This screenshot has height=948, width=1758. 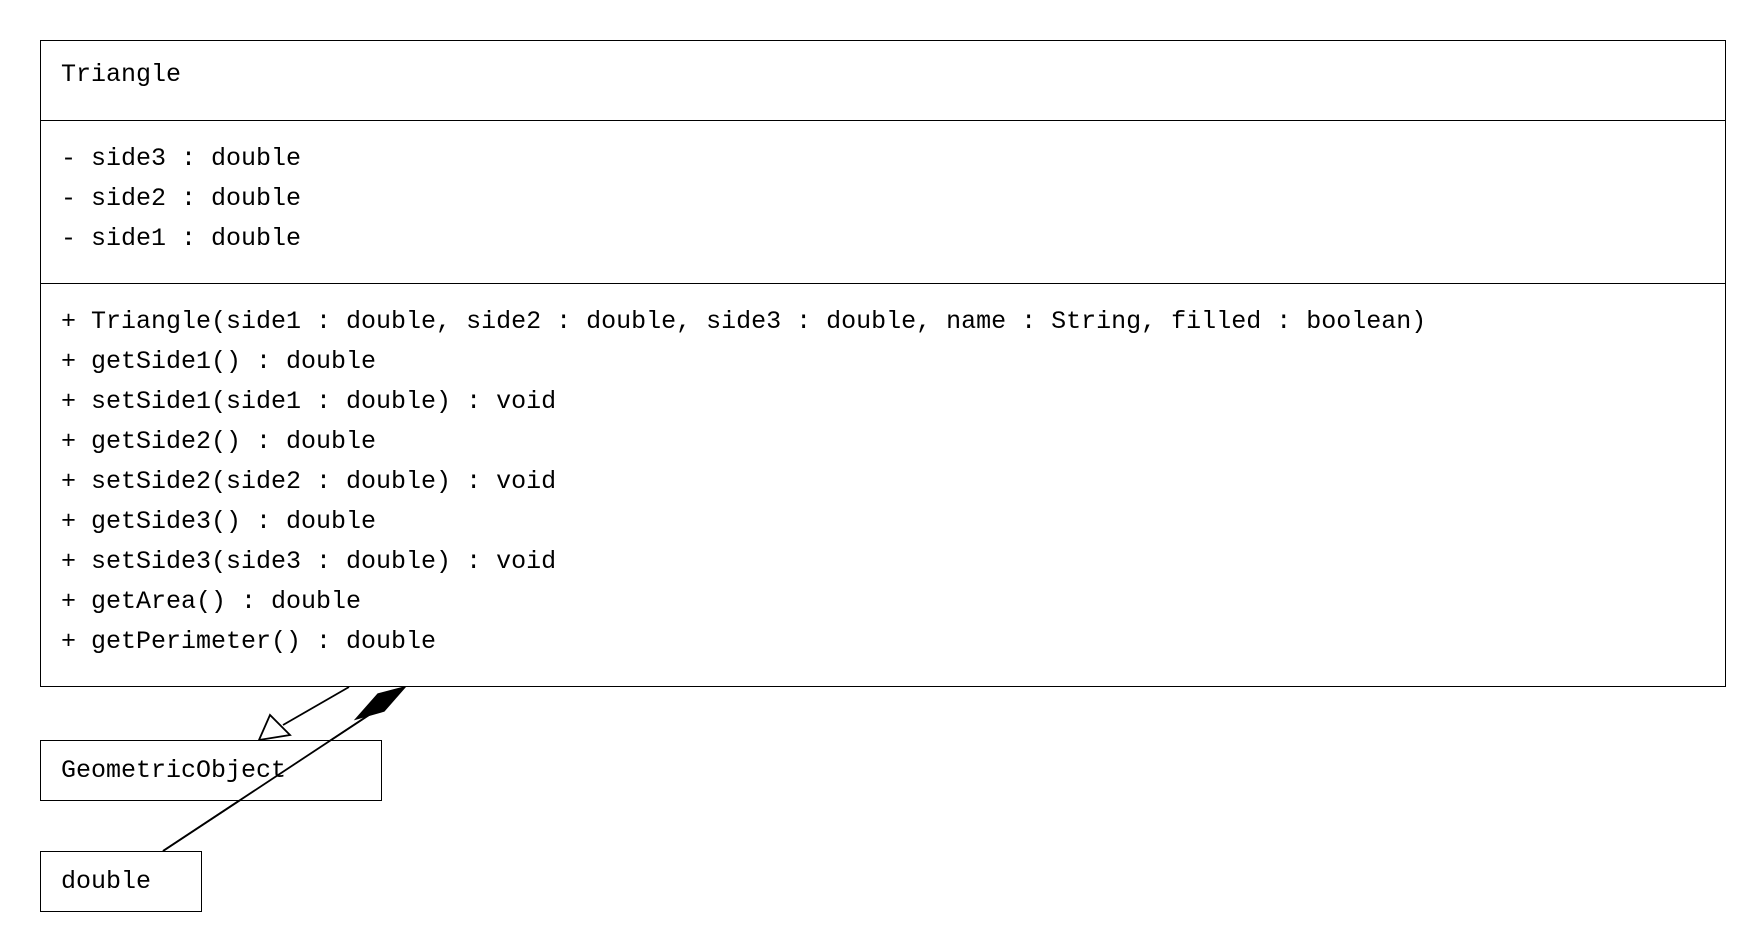 I want to click on generalization-arrowhead, so click(x=274, y=727).